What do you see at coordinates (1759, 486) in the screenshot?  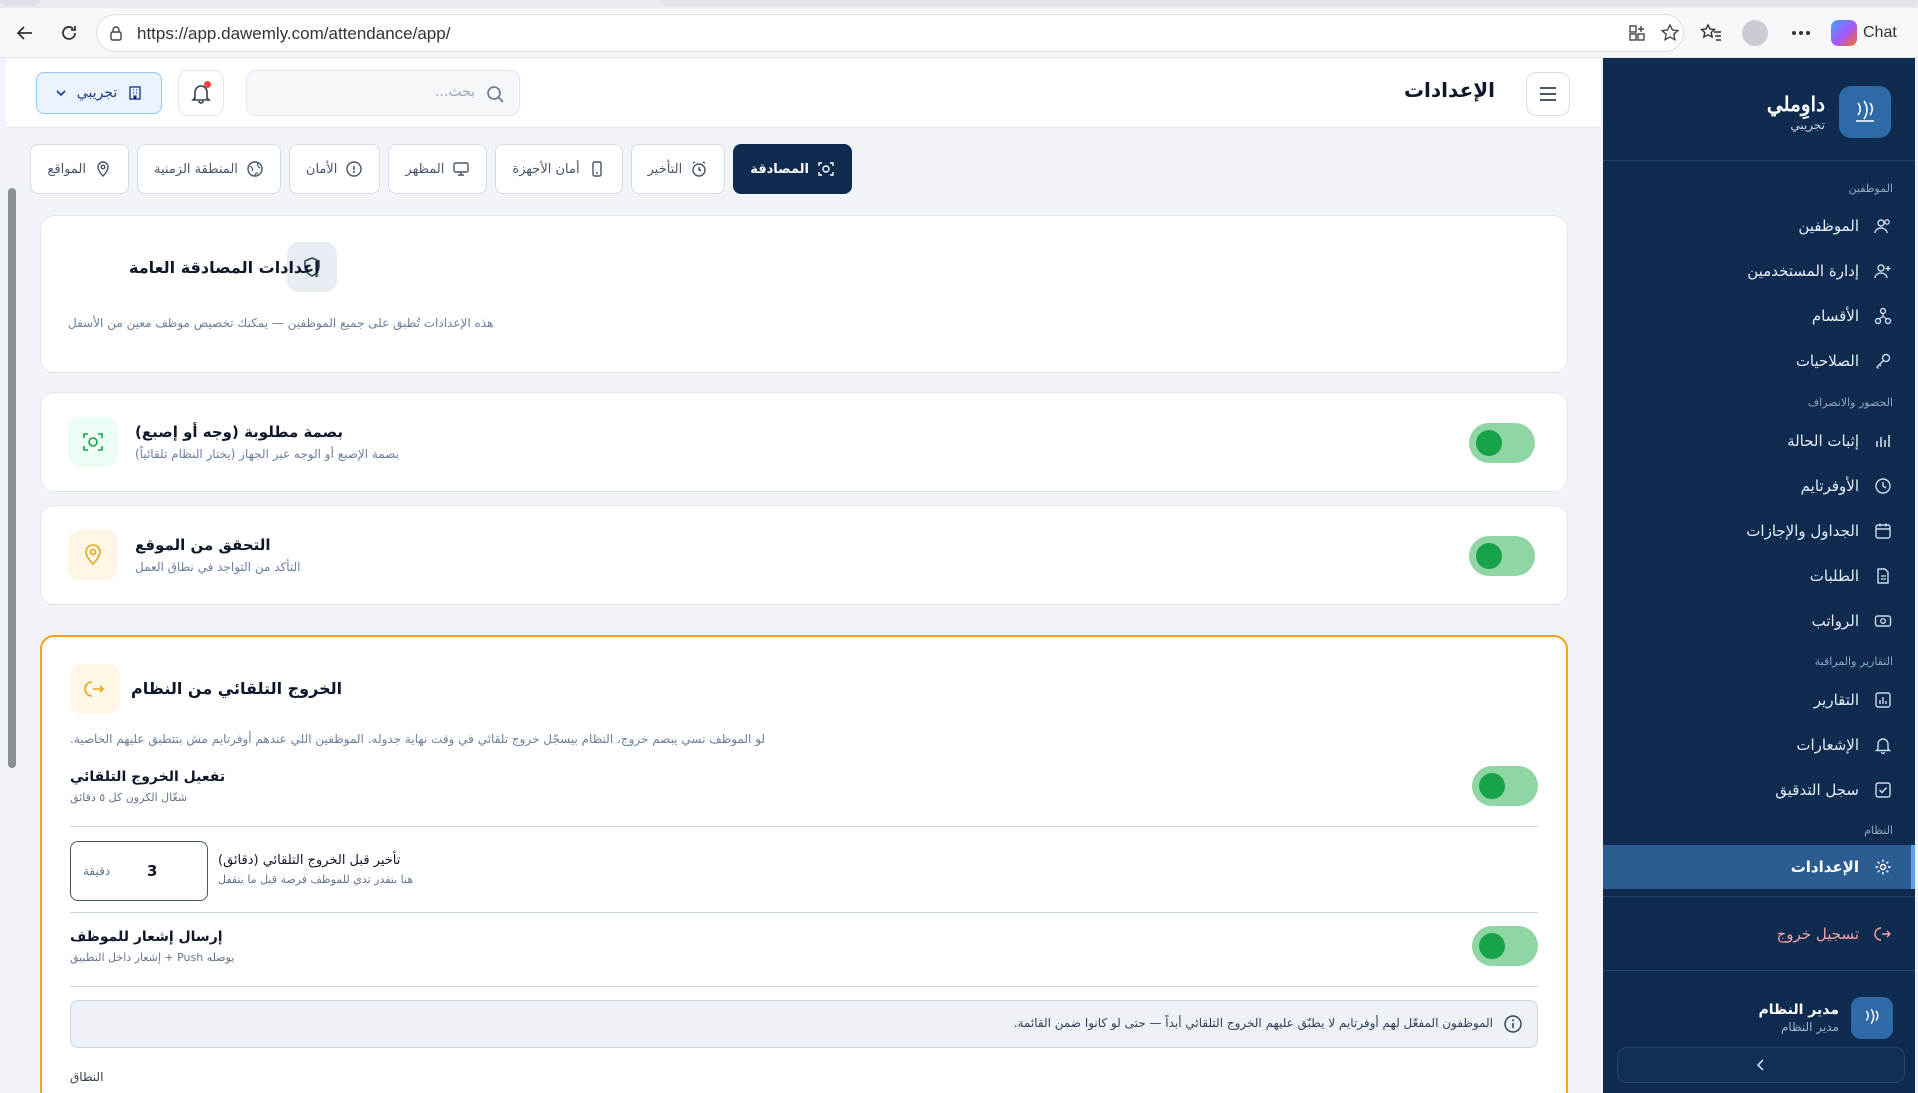 I see `sidebar-item-overtime: الأوفرتايم` at bounding box center [1759, 486].